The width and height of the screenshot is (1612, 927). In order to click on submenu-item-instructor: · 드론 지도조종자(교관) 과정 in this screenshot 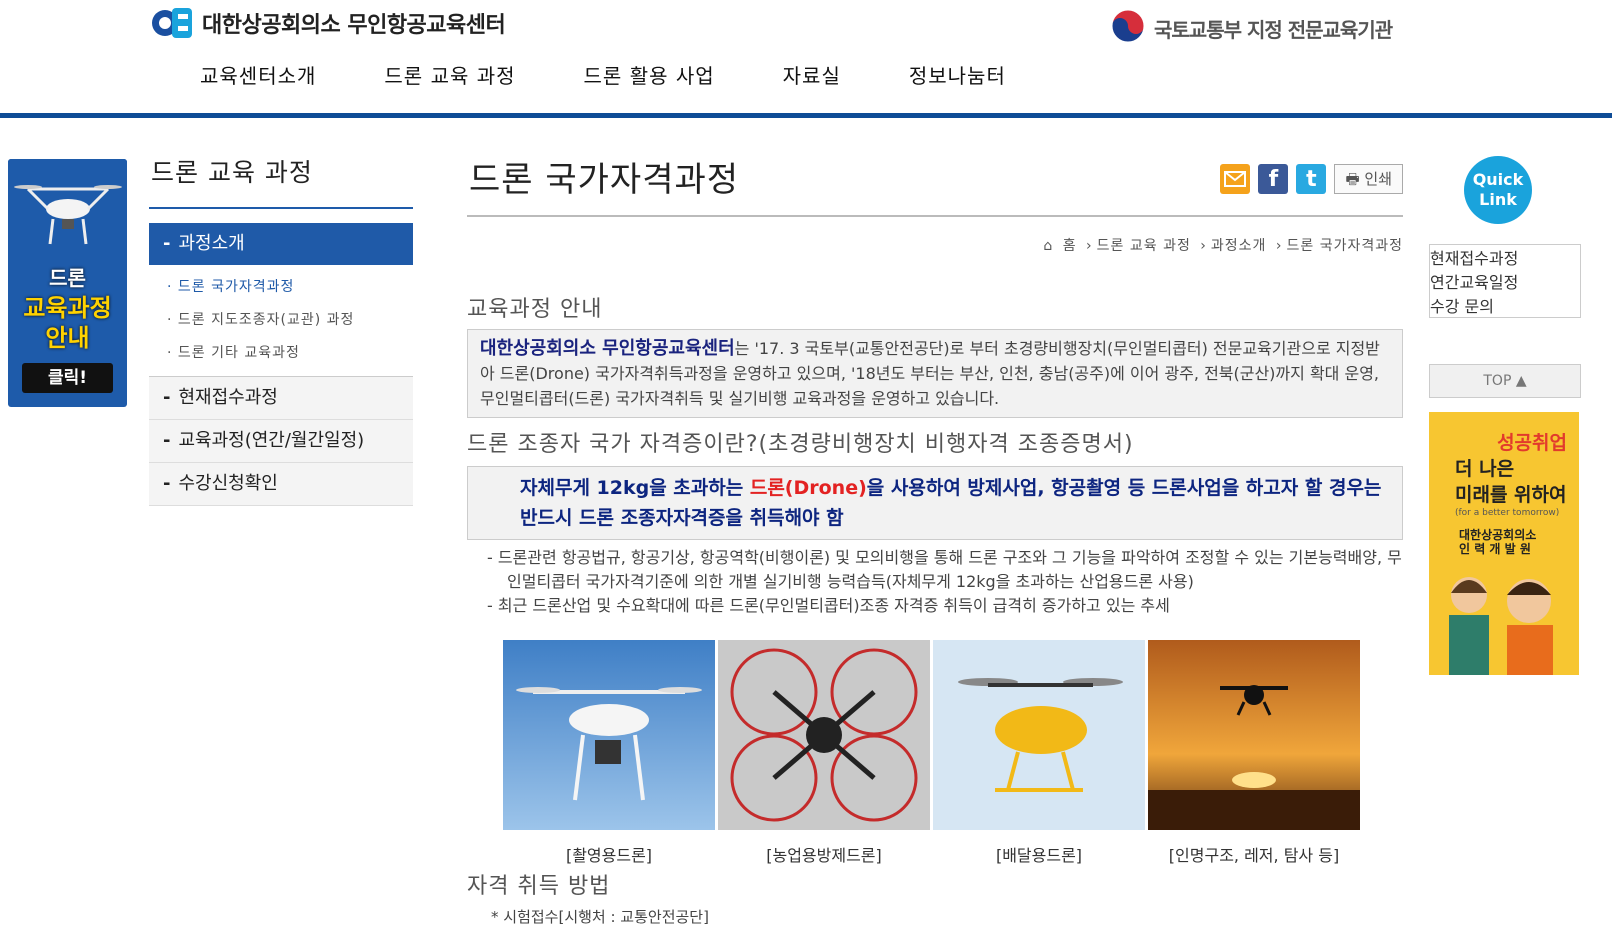, I will do `click(290, 320)`.